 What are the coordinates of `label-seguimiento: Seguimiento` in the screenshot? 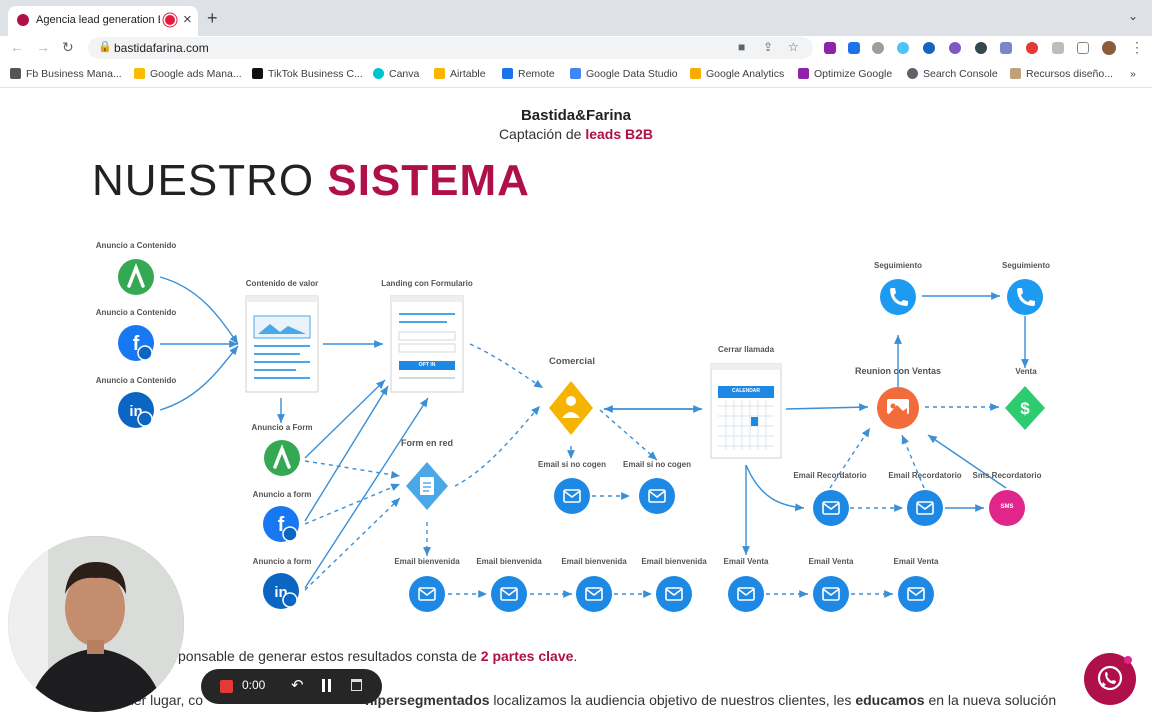 It's located at (1026, 265).